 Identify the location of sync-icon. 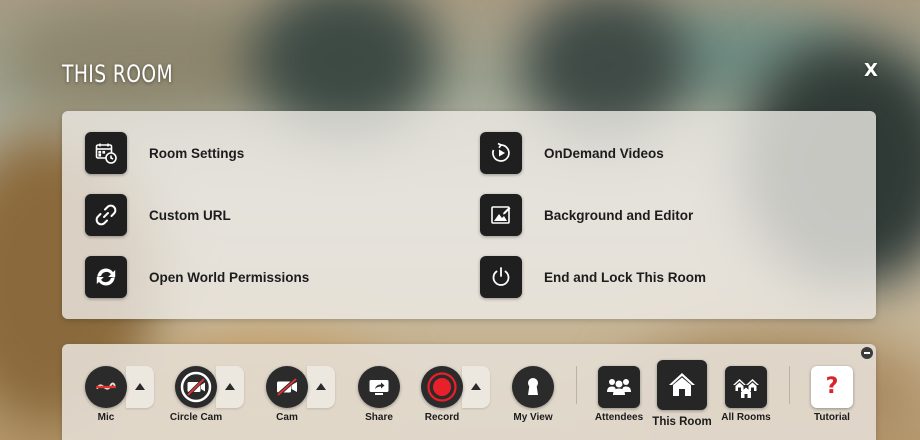
(106, 277).